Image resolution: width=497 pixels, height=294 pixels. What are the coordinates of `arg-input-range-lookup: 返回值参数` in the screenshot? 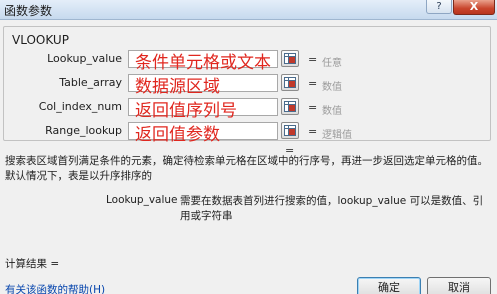 It's located at (203, 133).